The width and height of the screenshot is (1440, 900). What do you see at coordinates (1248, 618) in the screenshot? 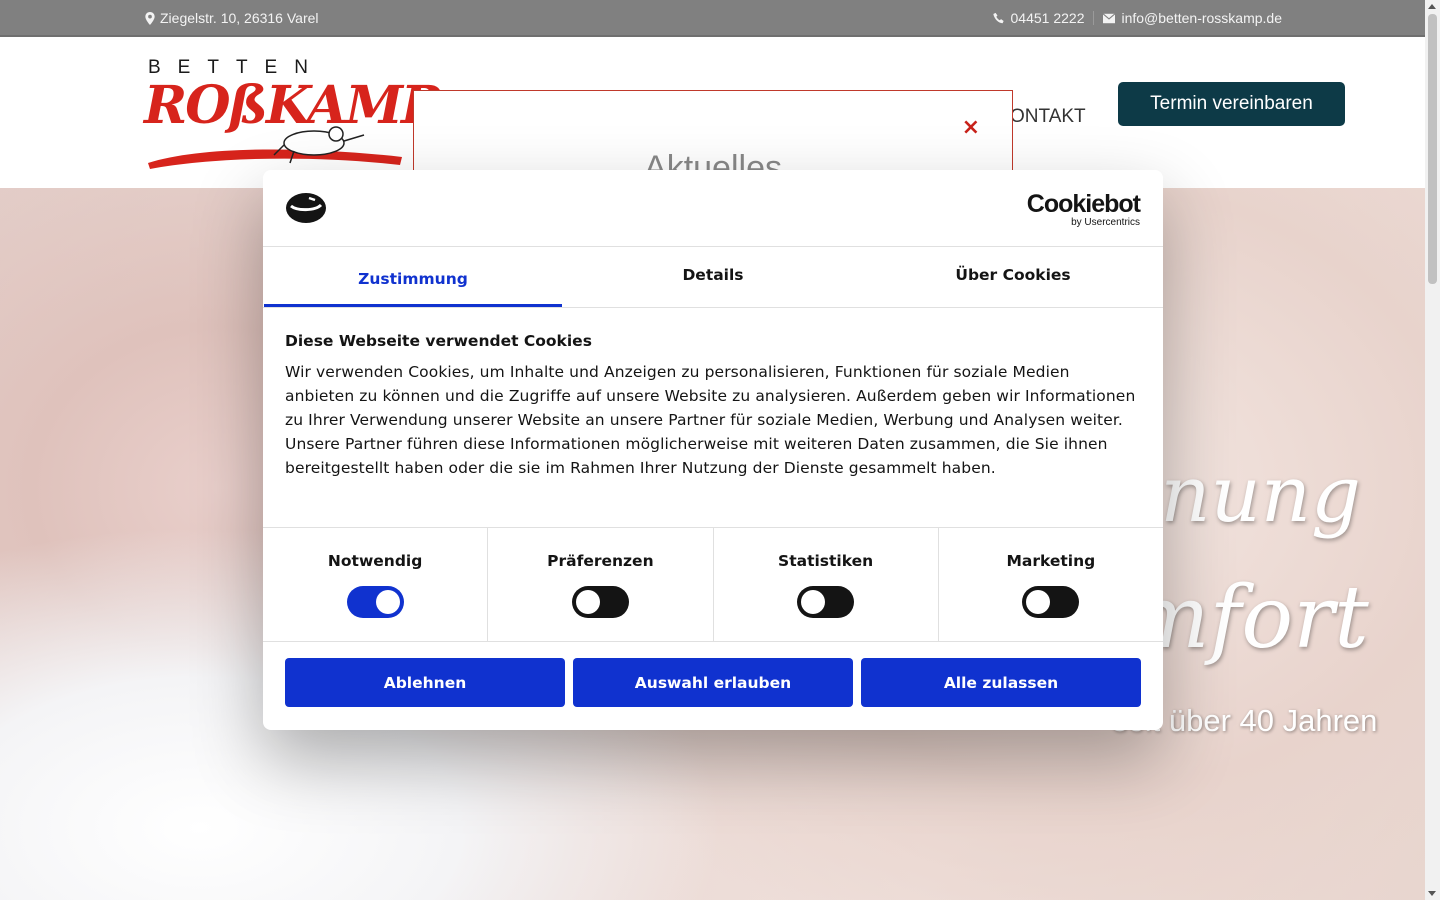
I see `hero-headline-line2: mfort` at bounding box center [1248, 618].